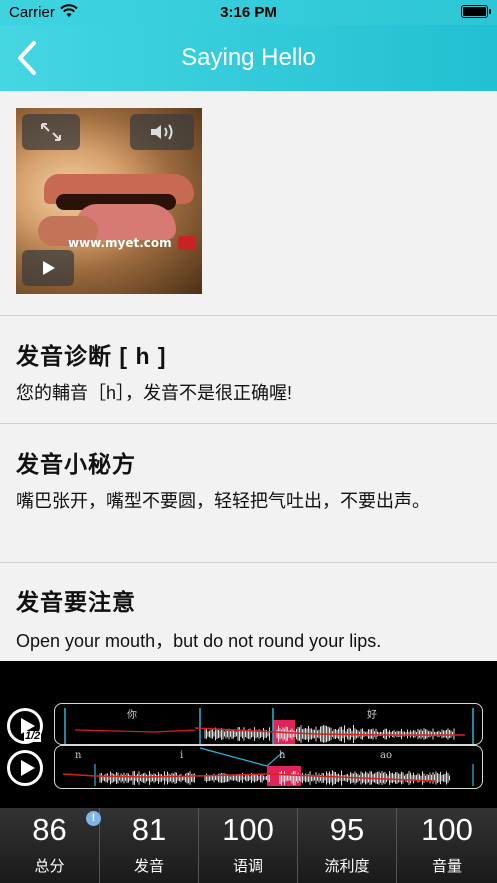 The image size is (497, 883). Describe the element at coordinates (386, 755) in the screenshot. I see `phoneme-label-ao: ao` at that location.